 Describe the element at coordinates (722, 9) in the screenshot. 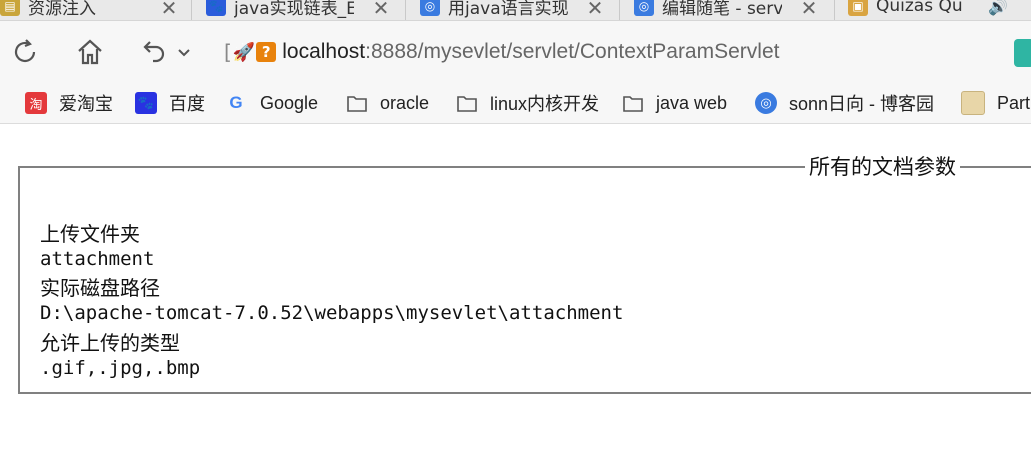

I see `tab-title: 编辑随笔 - serv` at that location.